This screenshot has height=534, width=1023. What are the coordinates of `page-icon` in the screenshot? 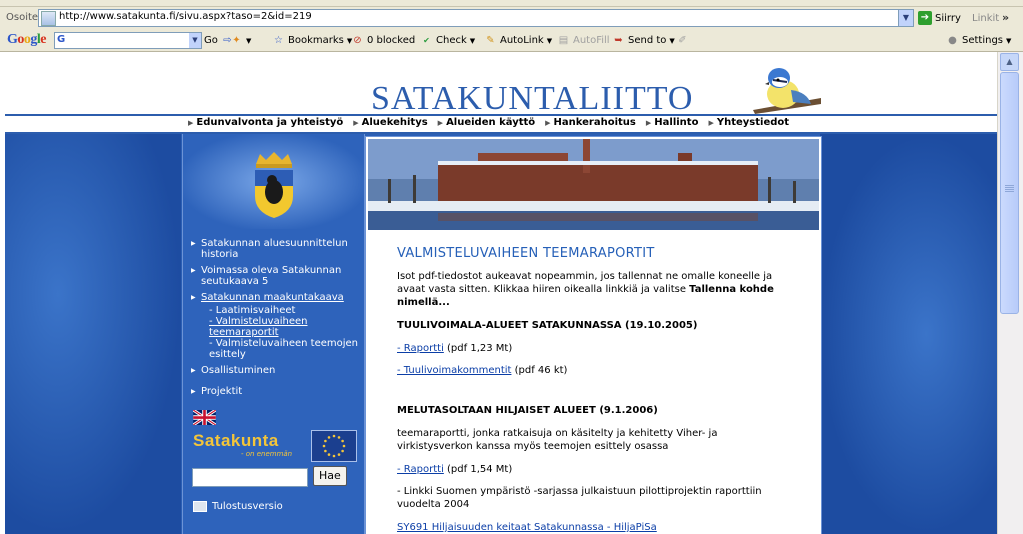 It's located at (48, 18).